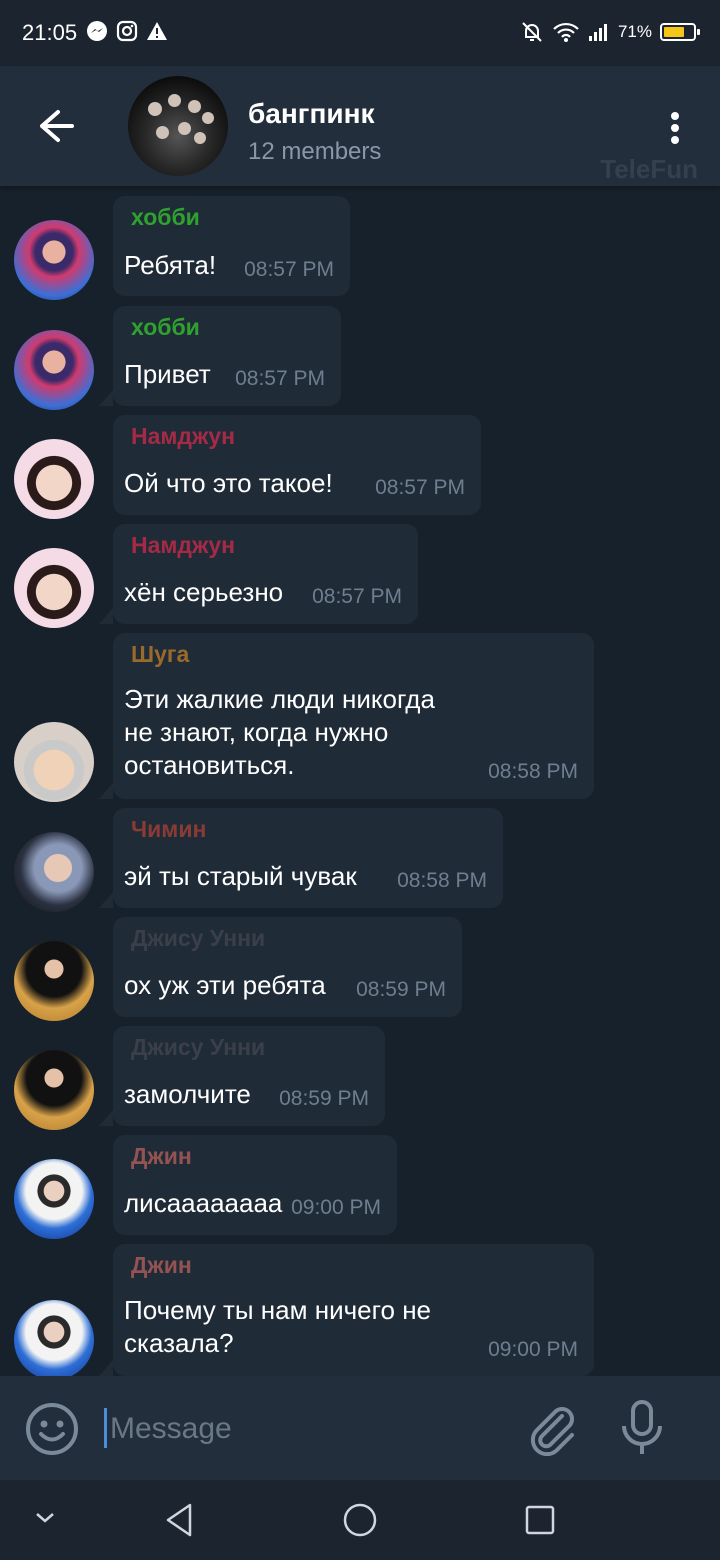 This screenshot has width=720, height=1560. What do you see at coordinates (540, 1520) in the screenshot?
I see `nav-recents-icon` at bounding box center [540, 1520].